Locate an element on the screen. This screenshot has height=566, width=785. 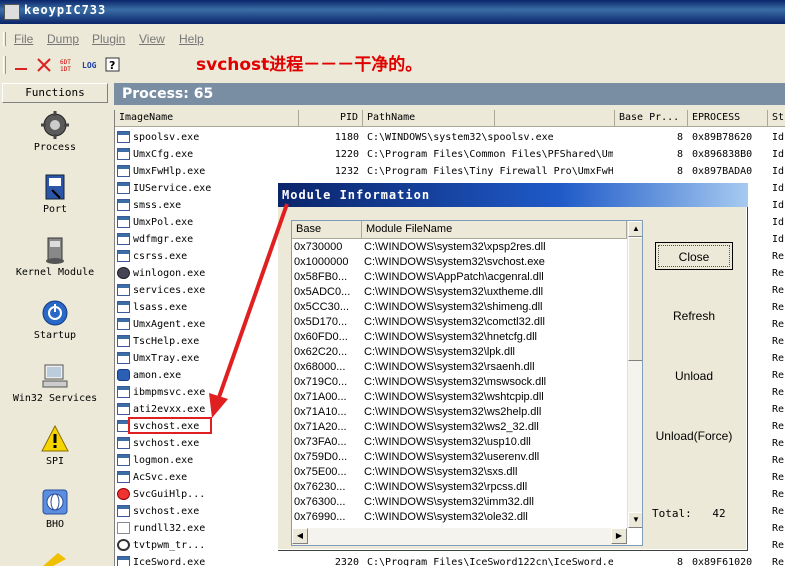
list-item: 0x71A20... C:\WINDOWS\system32\ws2_32.dll is located at coordinates (459, 427).